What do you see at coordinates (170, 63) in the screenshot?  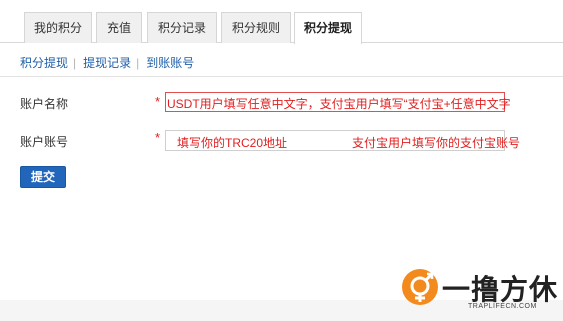 I see `subnav-payout-account-link: 到账账号` at bounding box center [170, 63].